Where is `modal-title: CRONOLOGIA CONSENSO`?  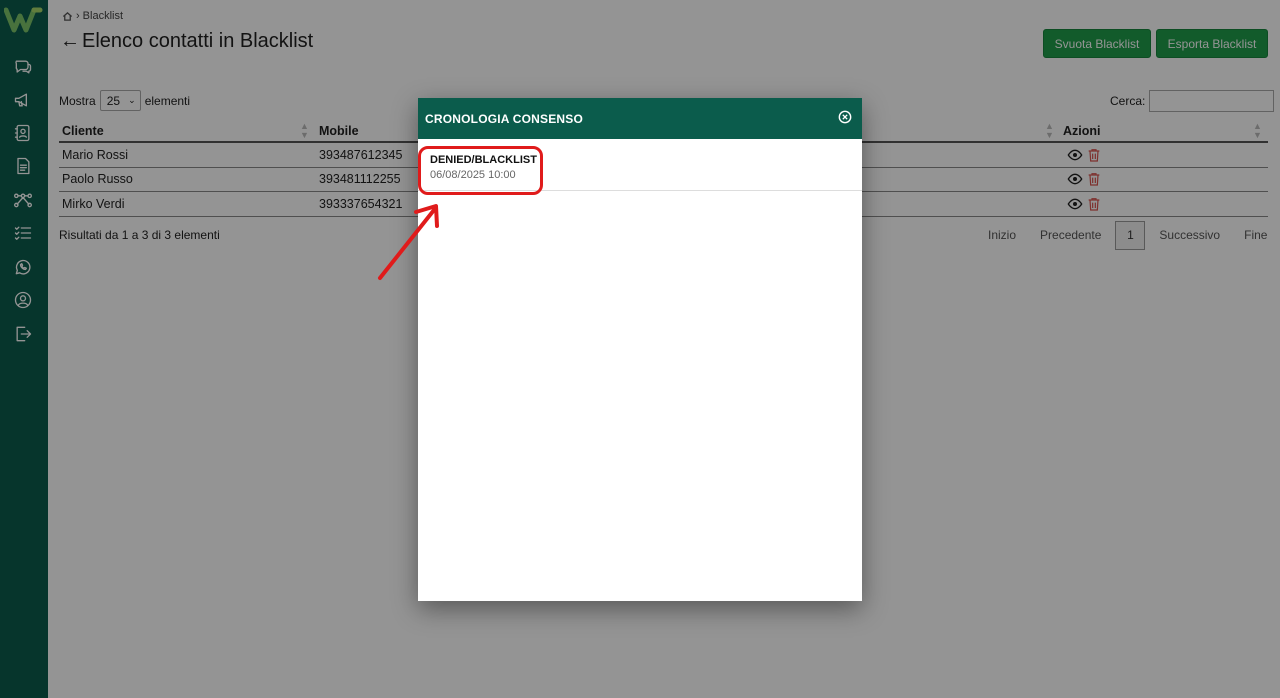
modal-title: CRONOLOGIA CONSENSO is located at coordinates (504, 118).